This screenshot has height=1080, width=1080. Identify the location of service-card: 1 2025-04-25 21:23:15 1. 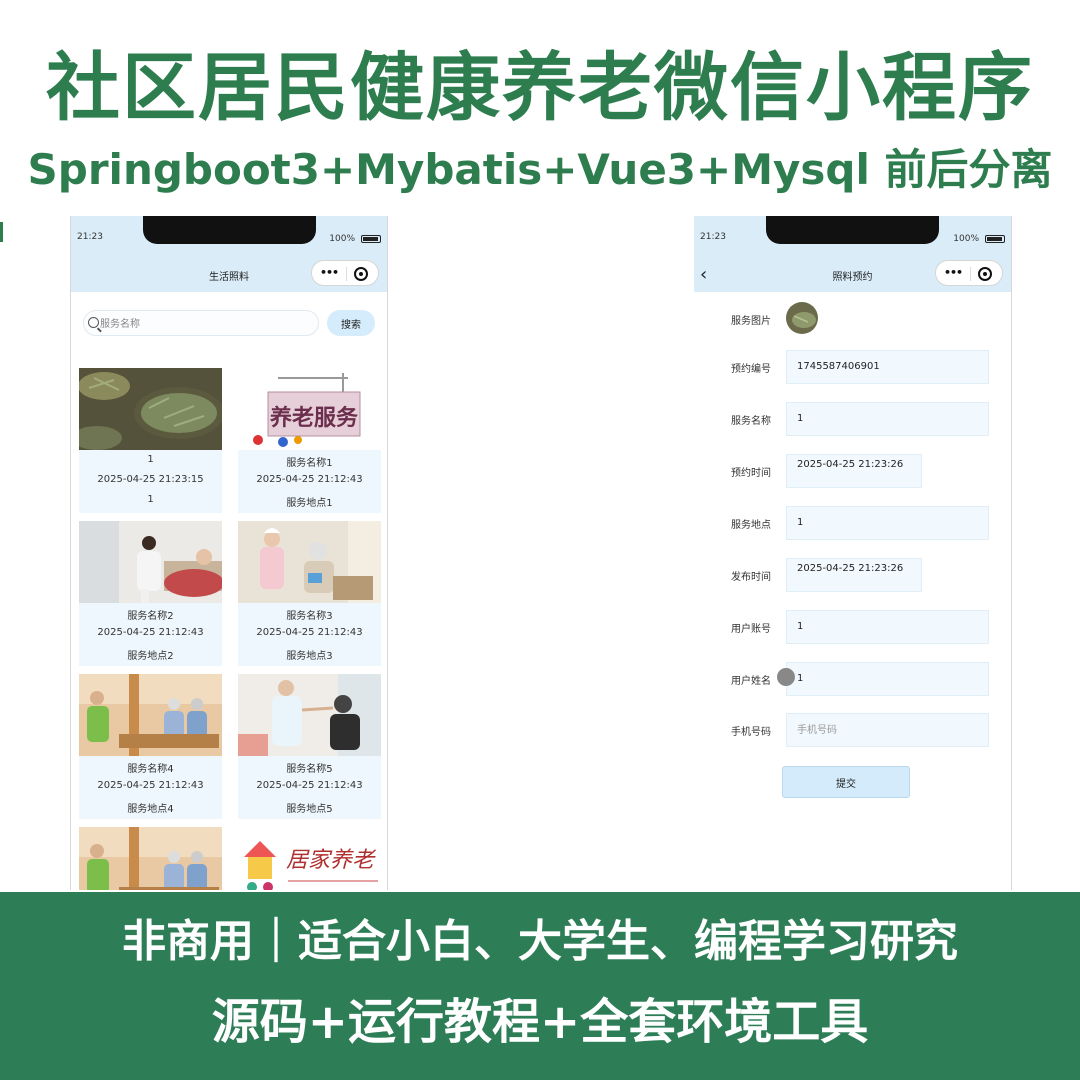
(150, 440).